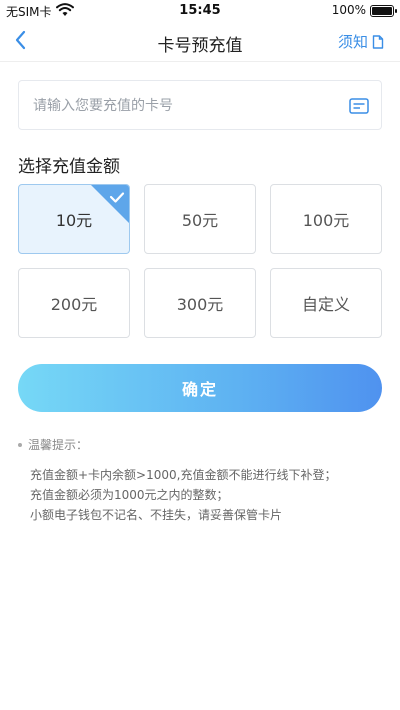 The image size is (400, 710). I want to click on amount-option-label: 300元, so click(200, 304).